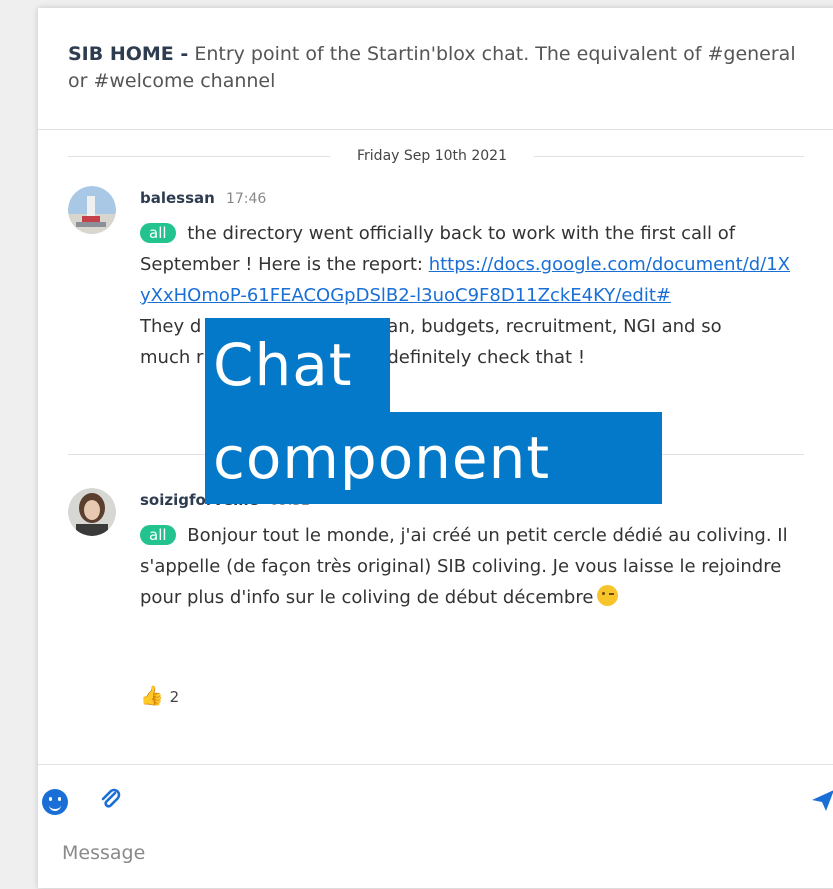 This screenshot has width=833, height=889. I want to click on message-text-rest: an, budgets, recruitment, NGI and so, so click(554, 326).